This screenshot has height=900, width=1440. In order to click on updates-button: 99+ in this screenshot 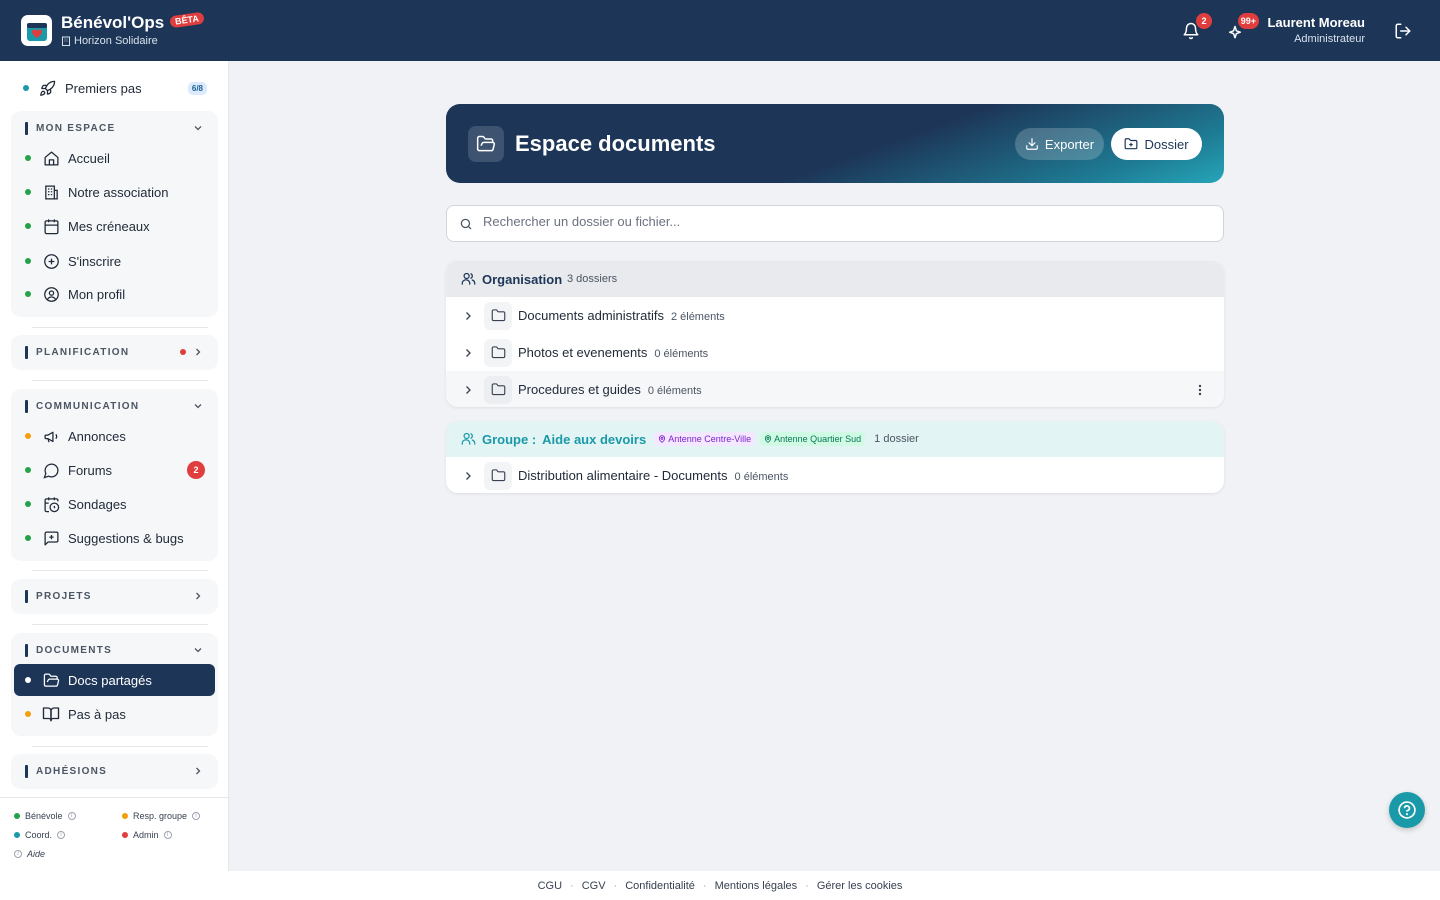, I will do `click(1242, 28)`.